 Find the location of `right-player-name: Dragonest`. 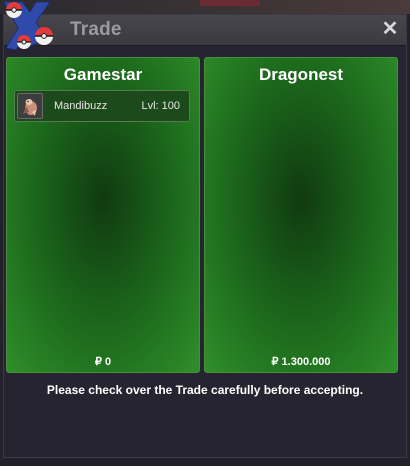

right-player-name: Dragonest is located at coordinates (301, 74).